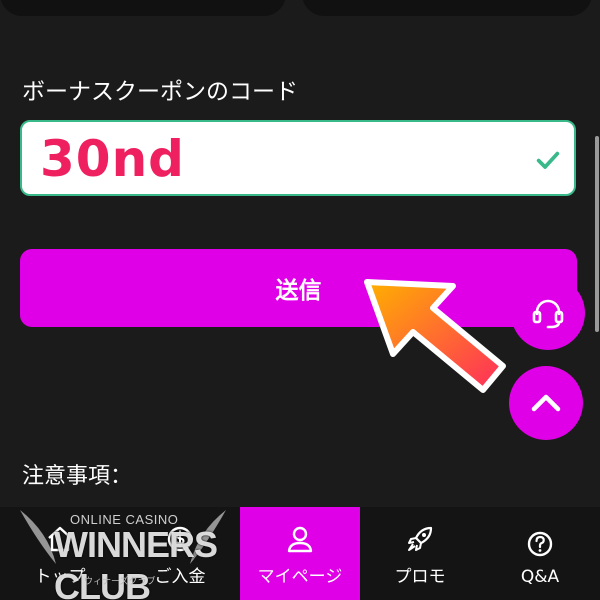  I want to click on question-icon, so click(540, 544).